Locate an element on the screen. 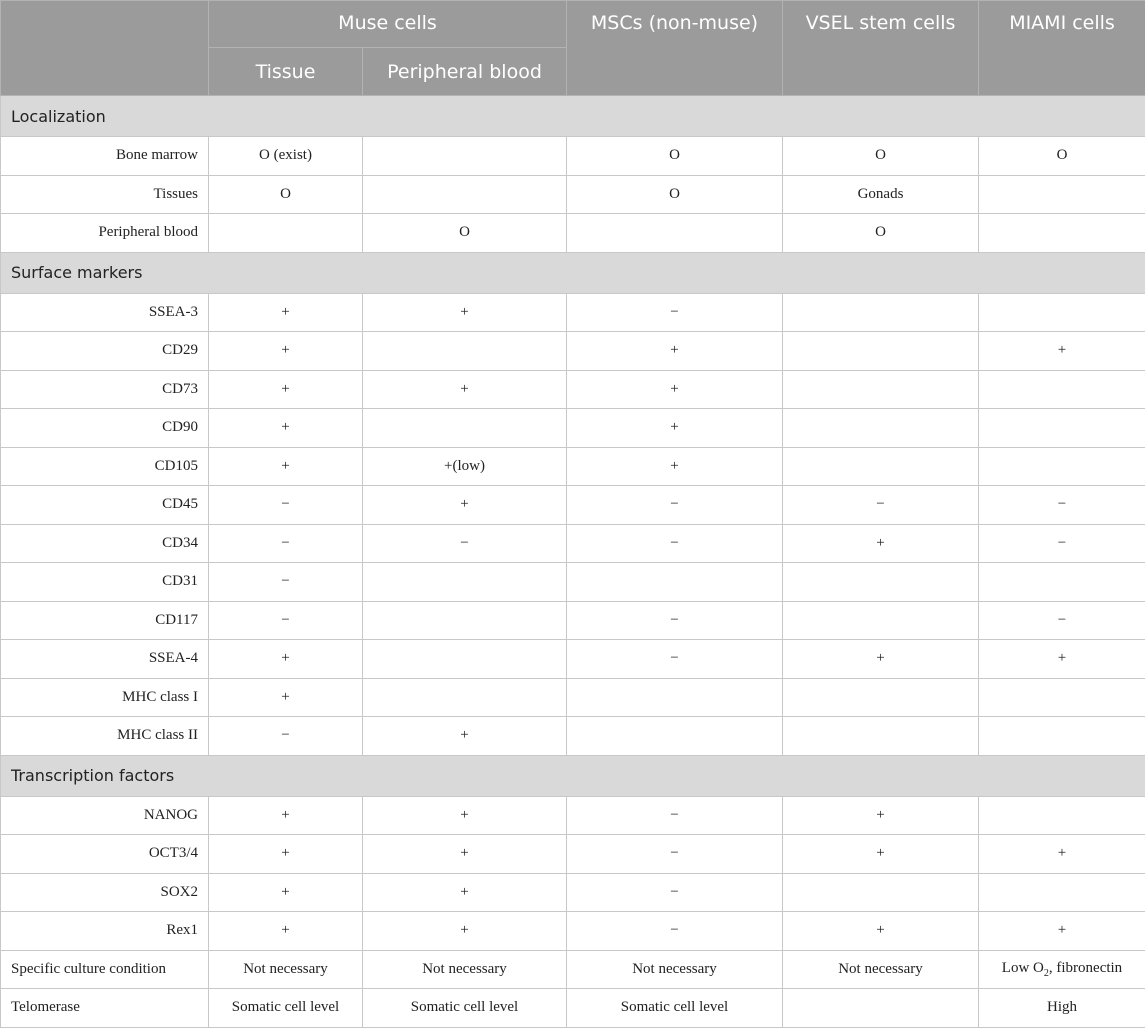 The image size is (1145, 1029). table-row: CD31− is located at coordinates (572, 582).